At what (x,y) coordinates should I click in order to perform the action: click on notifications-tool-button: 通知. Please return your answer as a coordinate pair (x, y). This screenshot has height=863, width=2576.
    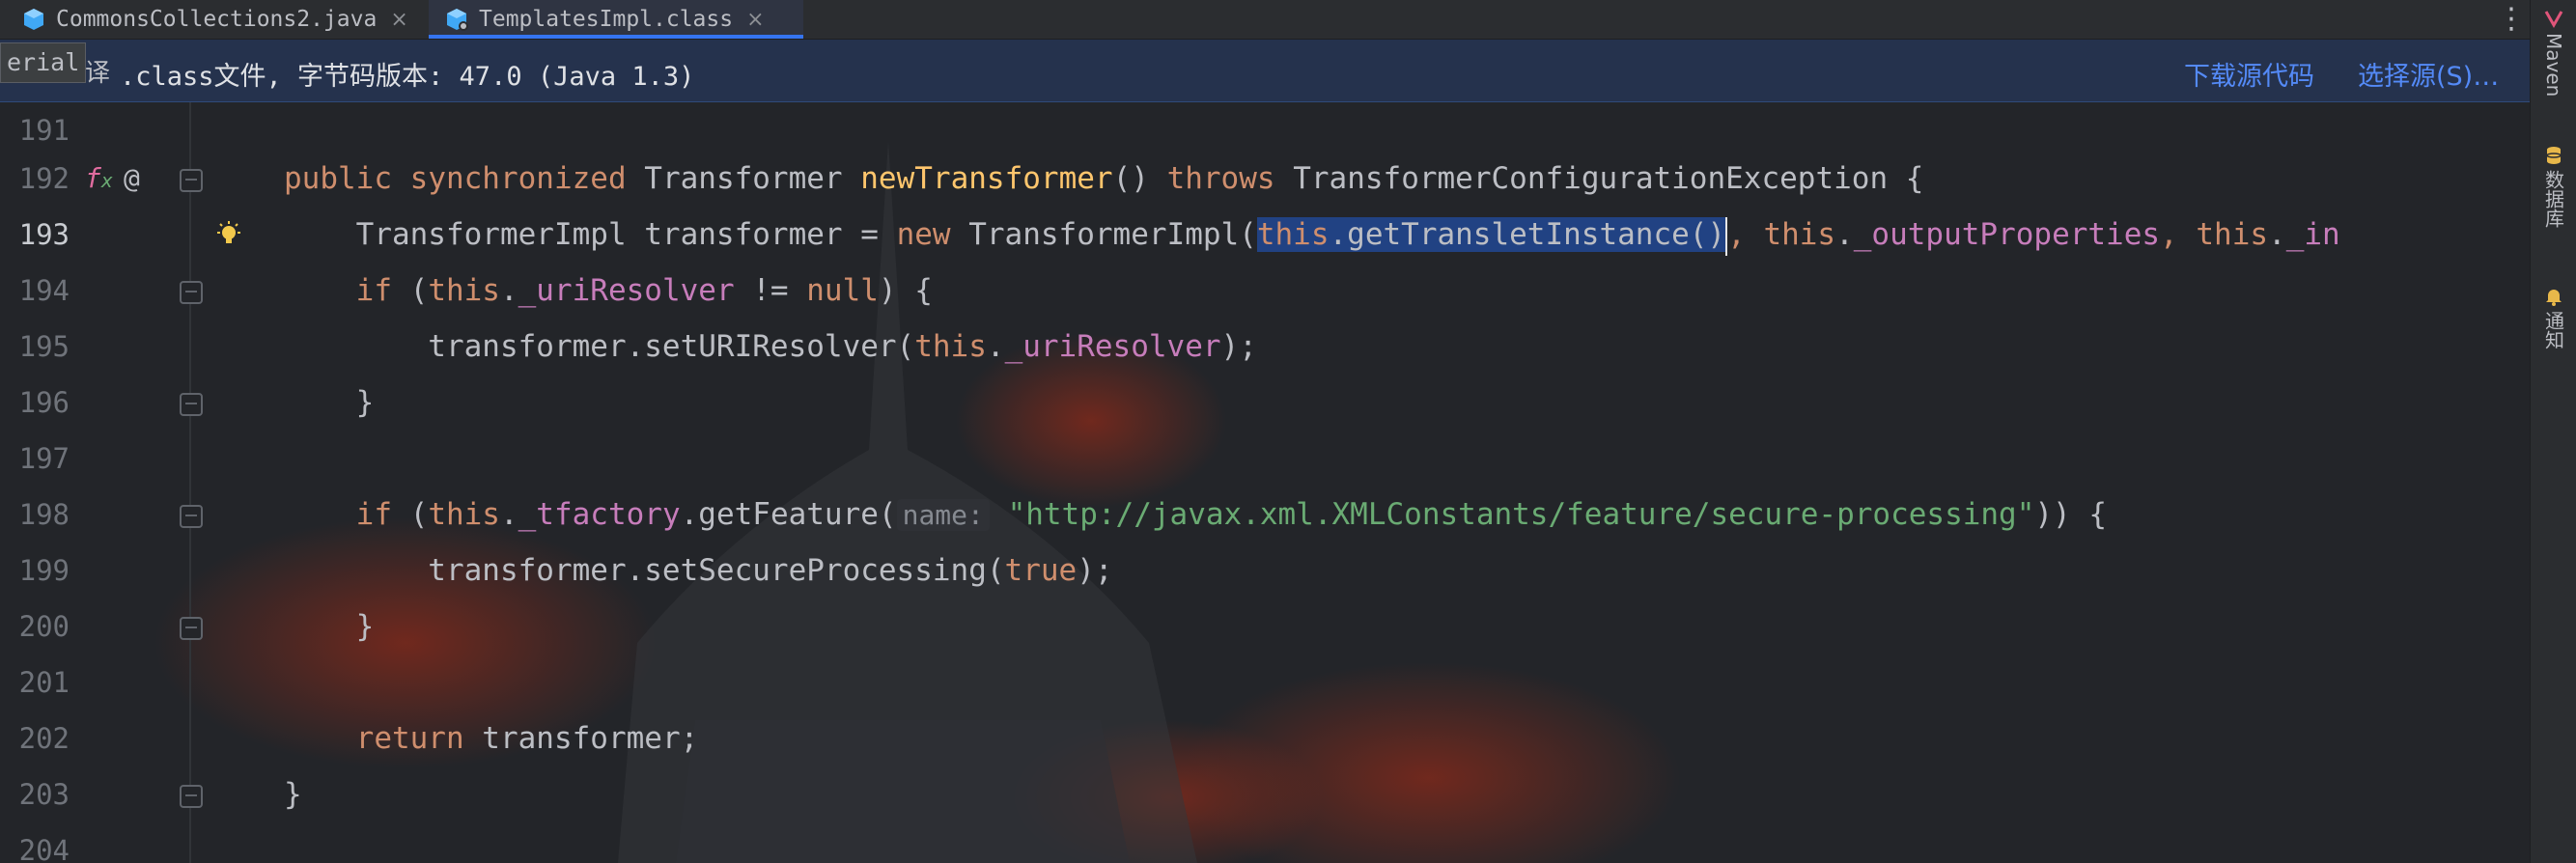
    Looking at the image, I should click on (2554, 317).